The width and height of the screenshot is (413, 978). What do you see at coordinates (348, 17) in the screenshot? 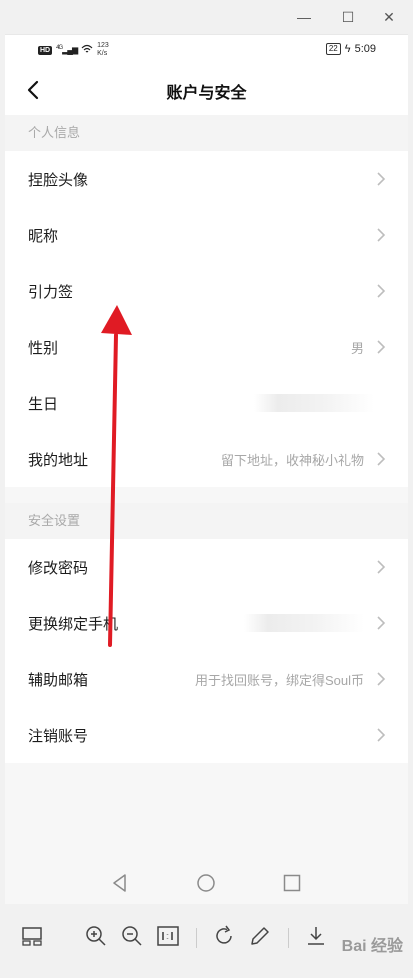
I see `maximize-icon: ☐` at bounding box center [348, 17].